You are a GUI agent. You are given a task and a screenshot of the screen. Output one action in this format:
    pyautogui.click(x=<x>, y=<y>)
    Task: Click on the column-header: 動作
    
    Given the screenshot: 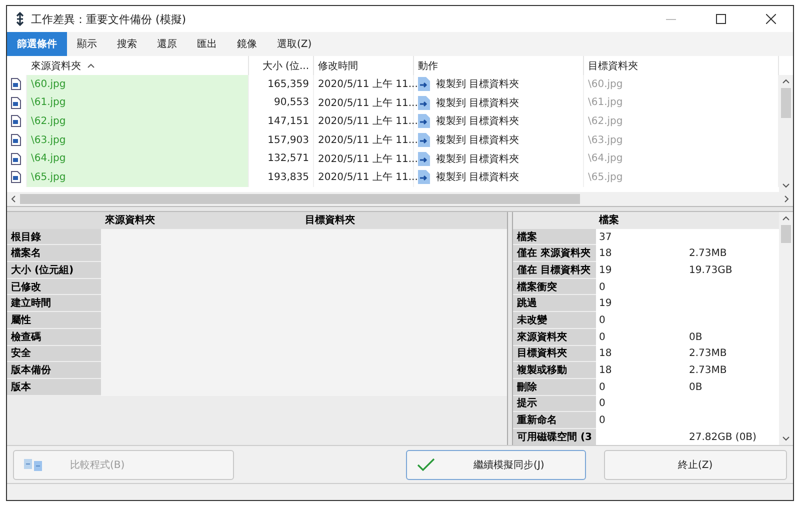 What is the action you would take?
    pyautogui.click(x=499, y=65)
    